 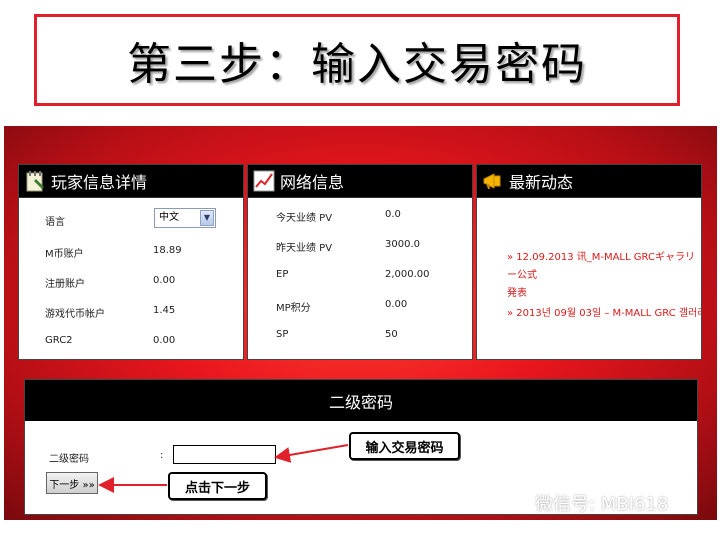 I want to click on row-label-today-pv: 今天业绩 PV, so click(x=304, y=218).